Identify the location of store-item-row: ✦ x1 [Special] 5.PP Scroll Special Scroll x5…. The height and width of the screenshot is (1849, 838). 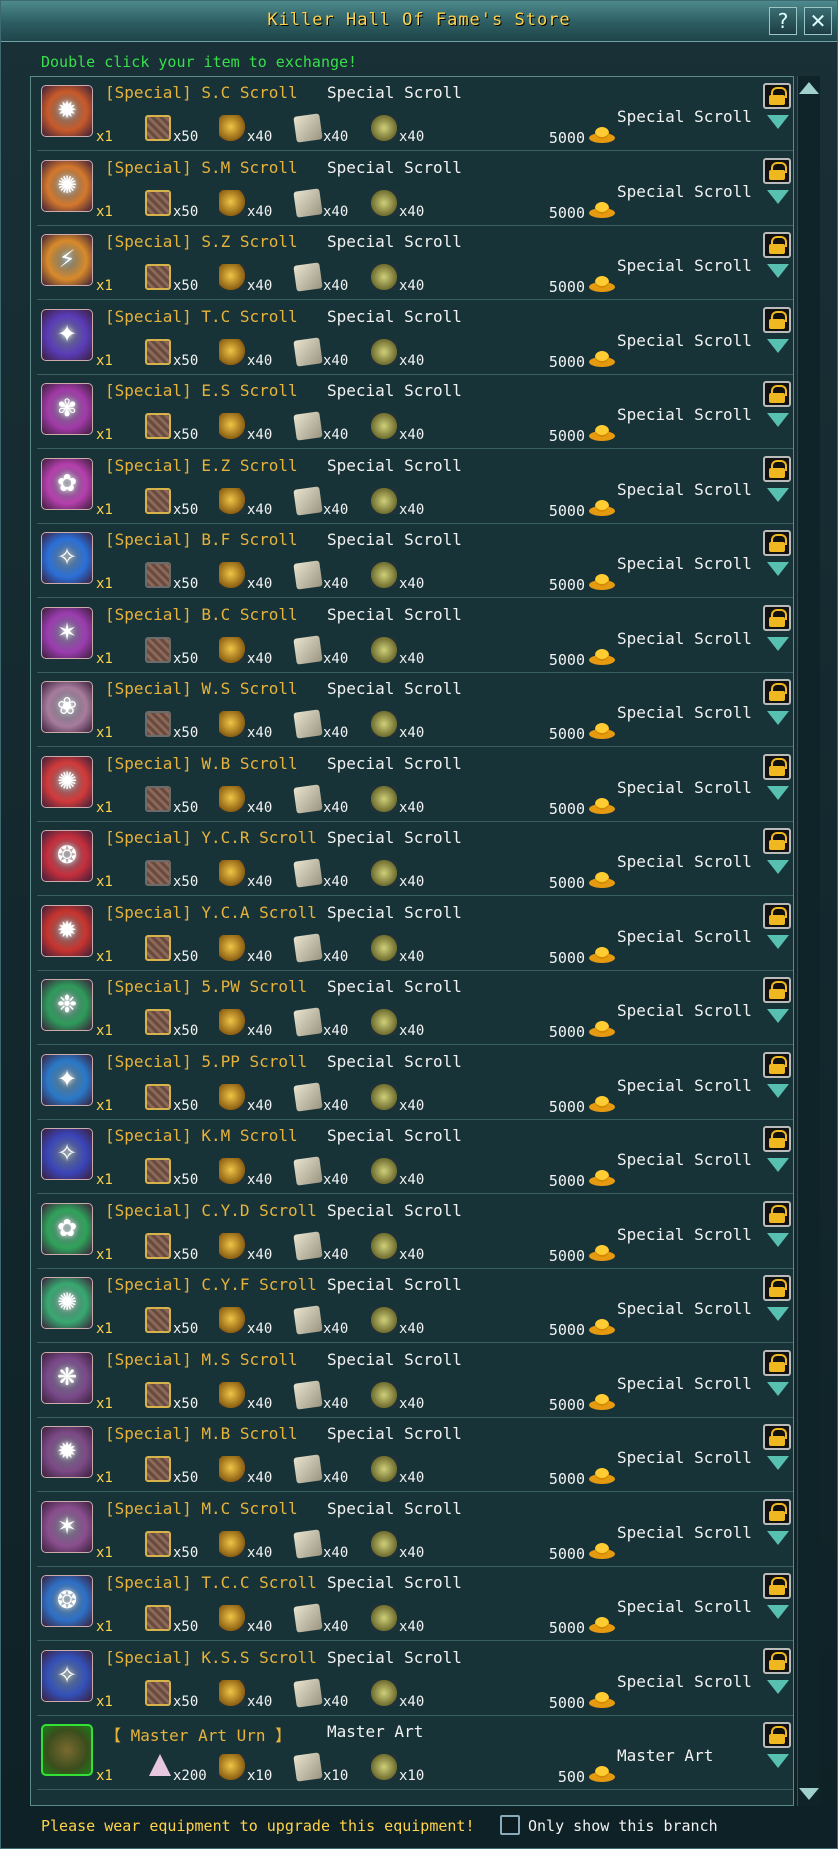
(415, 1083).